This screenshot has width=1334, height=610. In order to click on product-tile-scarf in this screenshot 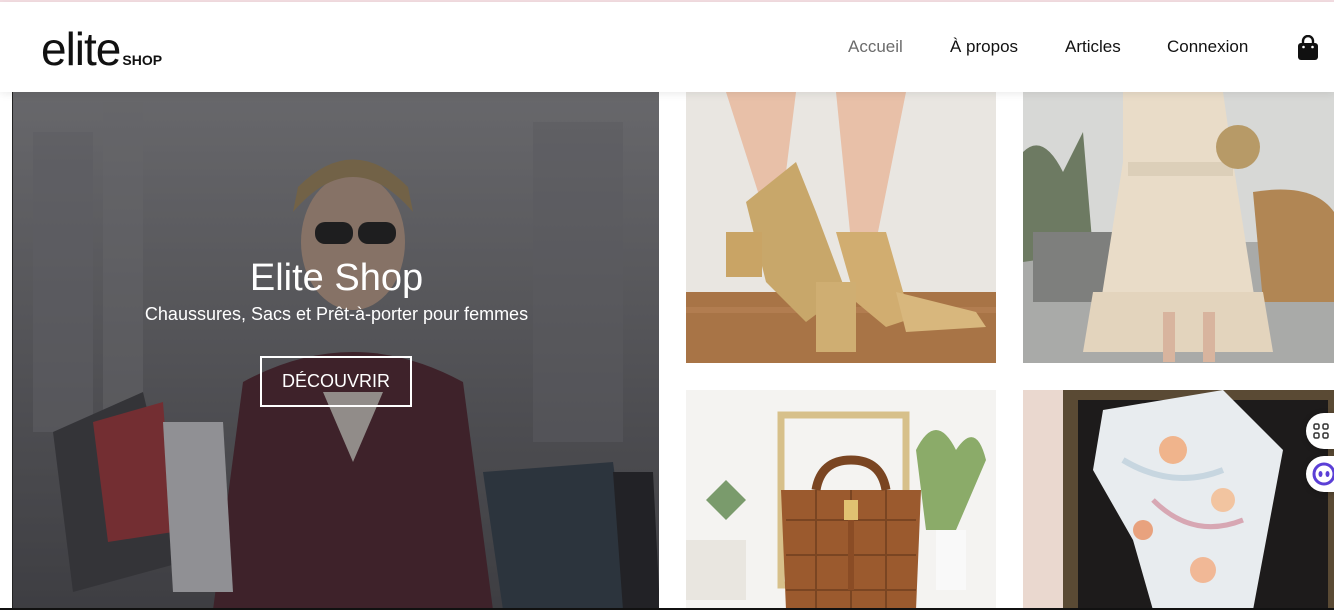, I will do `click(1178, 500)`.